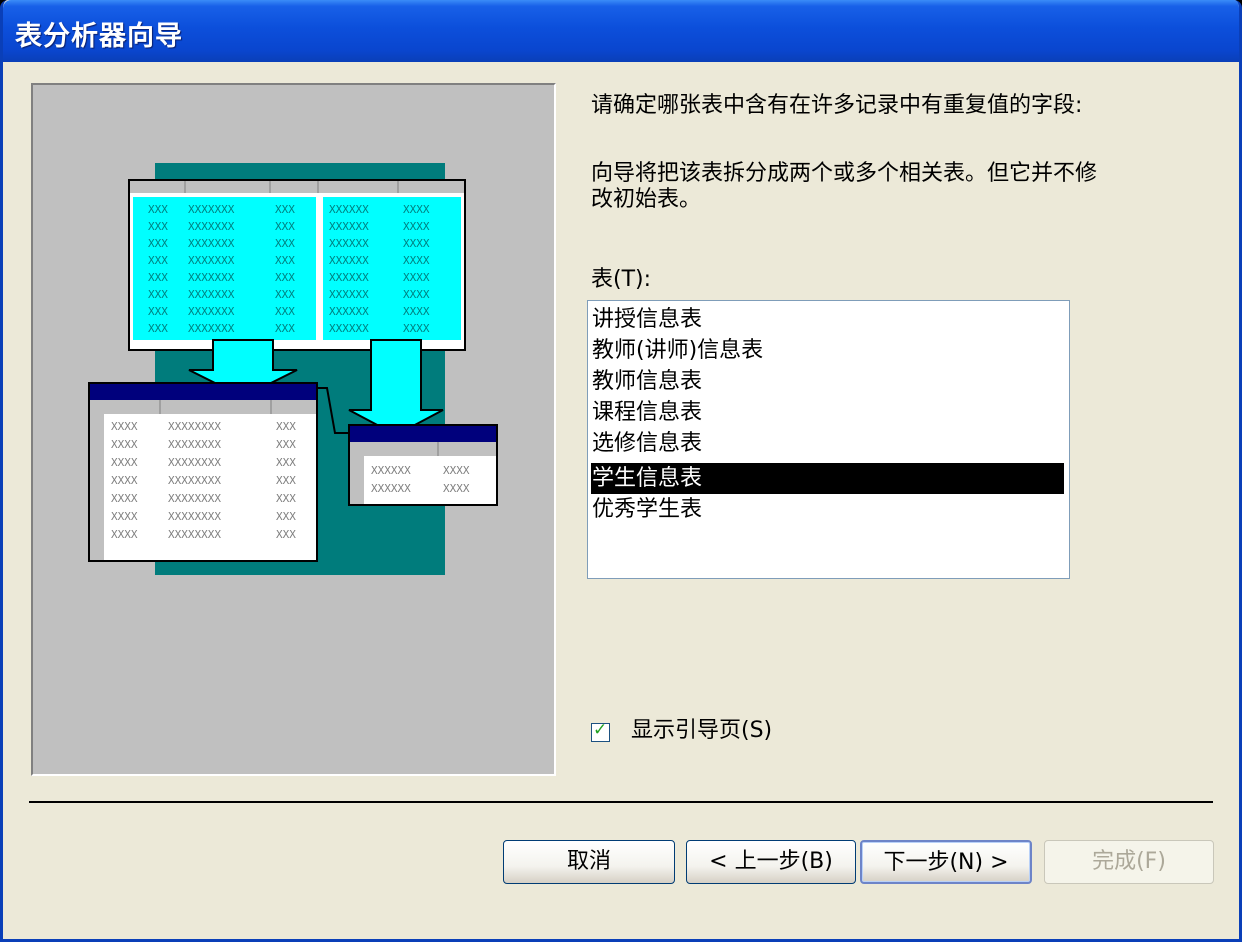 Image resolution: width=1242 pixels, height=942 pixels. What do you see at coordinates (827, 478) in the screenshot?
I see `list-item-selected: 学生信息表` at bounding box center [827, 478].